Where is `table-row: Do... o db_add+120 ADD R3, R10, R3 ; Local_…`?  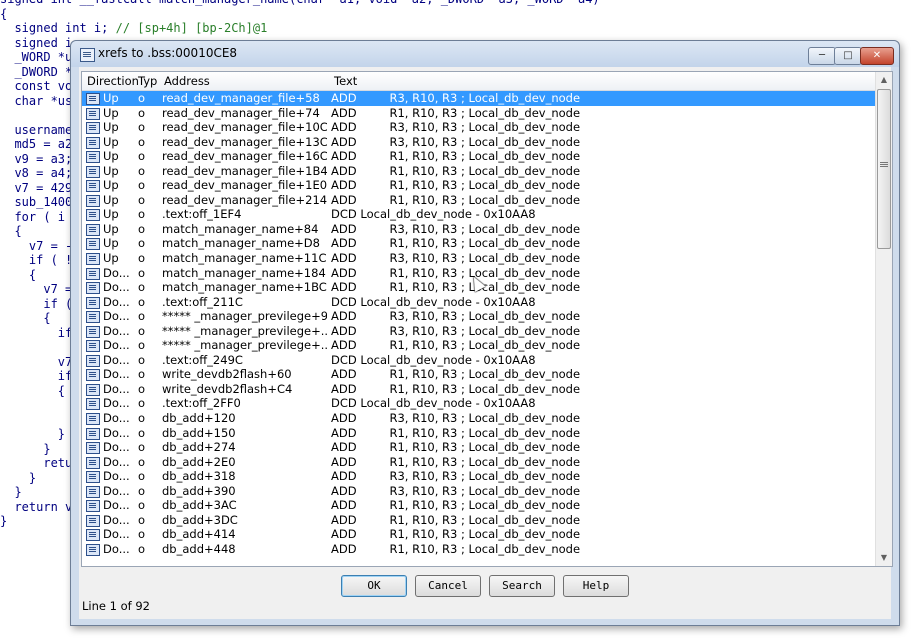
table-row: Do... o db_add+120 ADD R3, R10, R3 ; Local_… is located at coordinates (479, 418).